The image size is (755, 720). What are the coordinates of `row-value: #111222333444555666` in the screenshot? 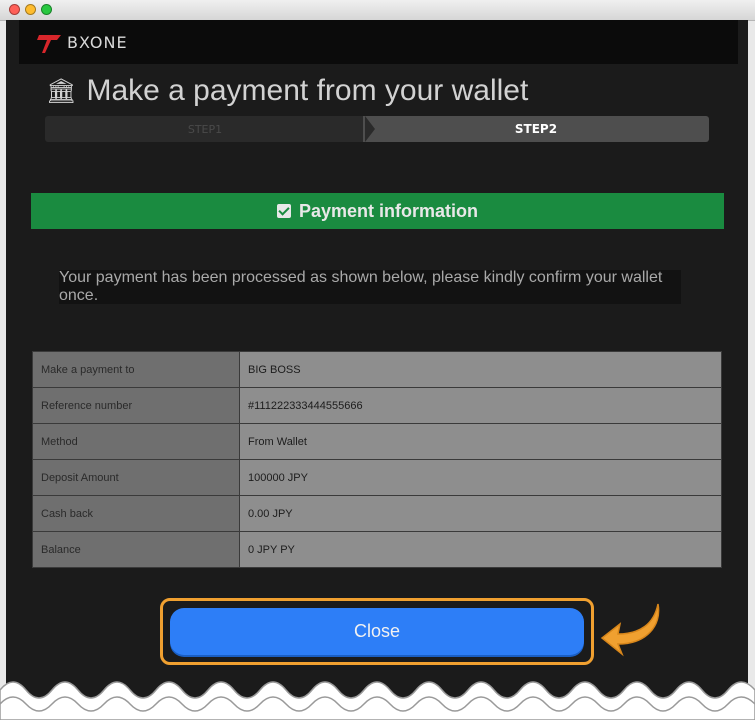 It's located at (480, 405).